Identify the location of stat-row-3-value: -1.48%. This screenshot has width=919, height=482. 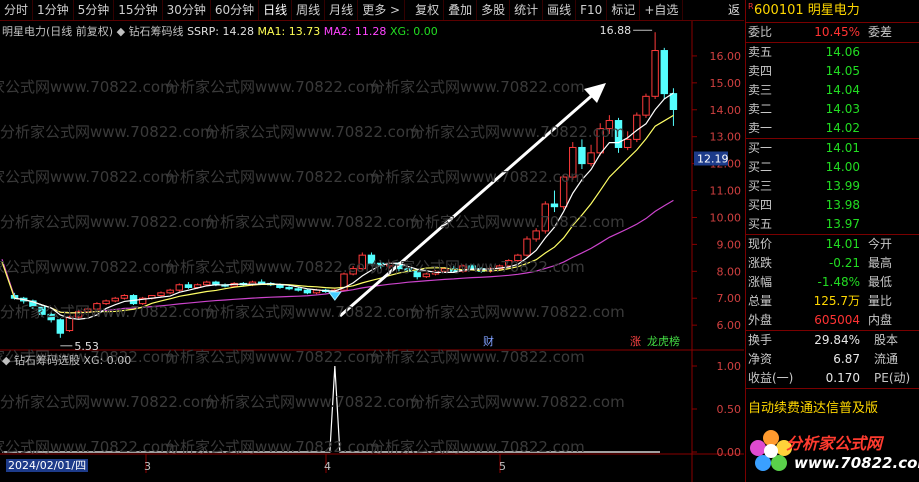
(838, 282).